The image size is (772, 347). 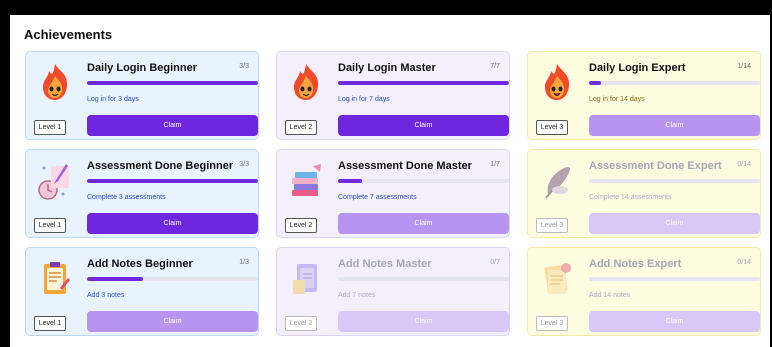 What do you see at coordinates (126, 197) in the screenshot?
I see `card-description: Complete 3 assessments` at bounding box center [126, 197].